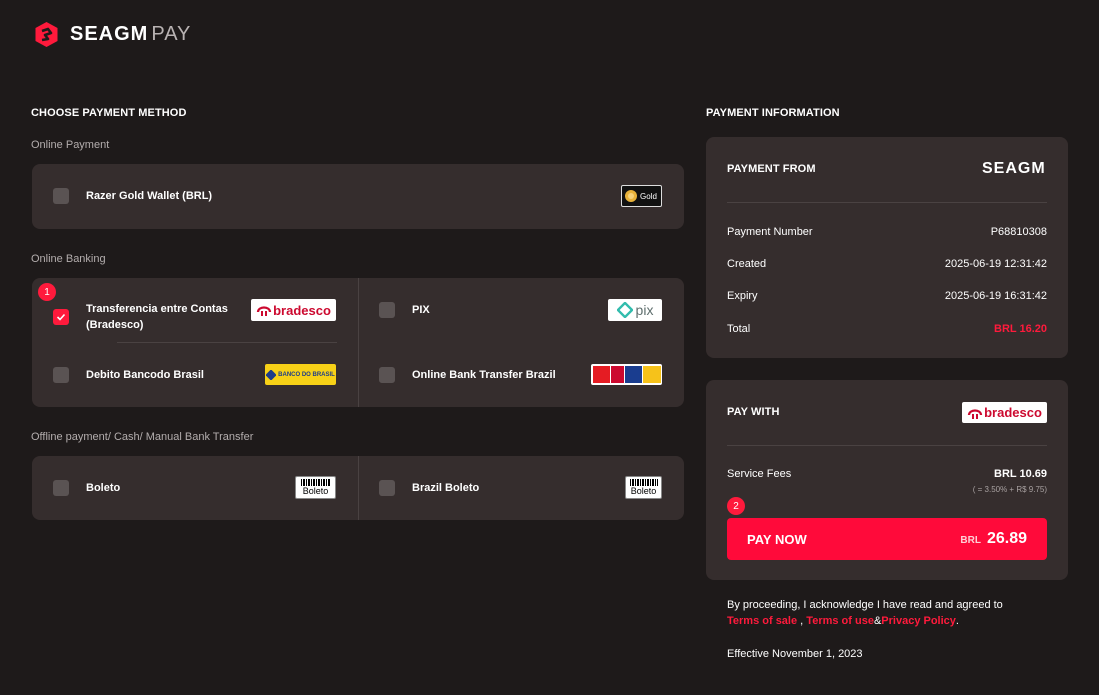 The width and height of the screenshot is (1099, 695). What do you see at coordinates (1009, 489) in the screenshot?
I see `service-fees-detail: ( = 3.50% + R$ 9.75)` at bounding box center [1009, 489].